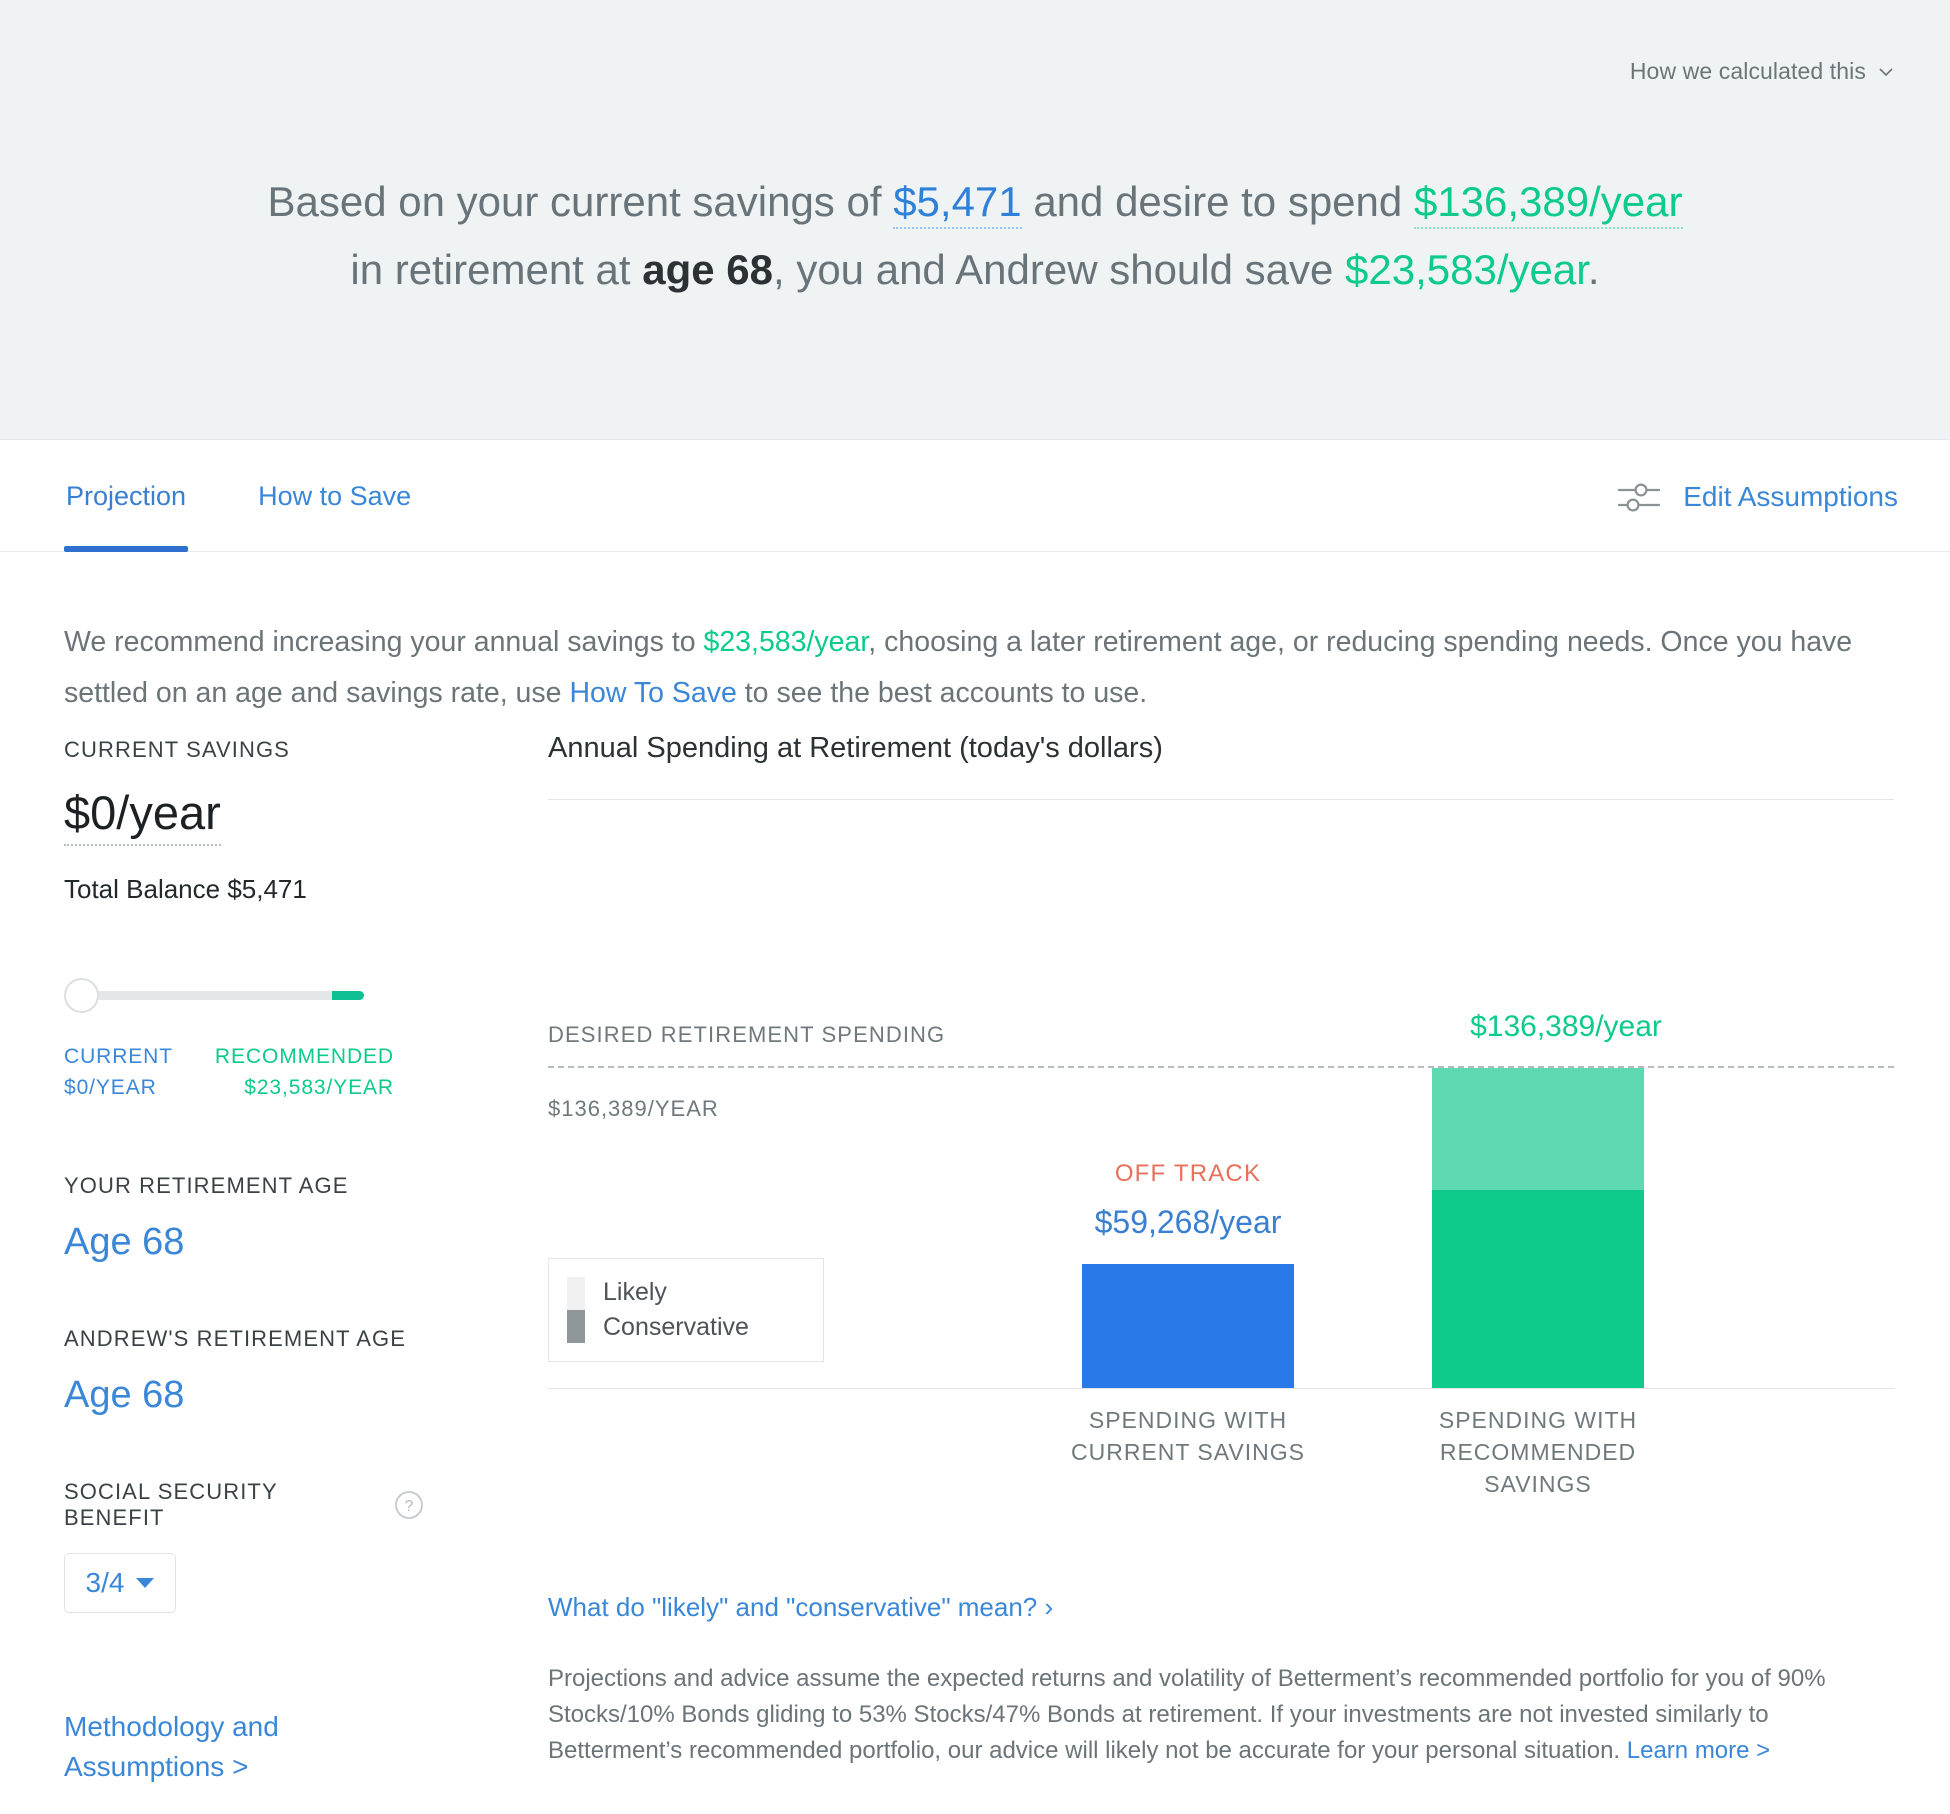 The image size is (1950, 1814). I want to click on slider-current-label: CURRENT, so click(118, 1056).